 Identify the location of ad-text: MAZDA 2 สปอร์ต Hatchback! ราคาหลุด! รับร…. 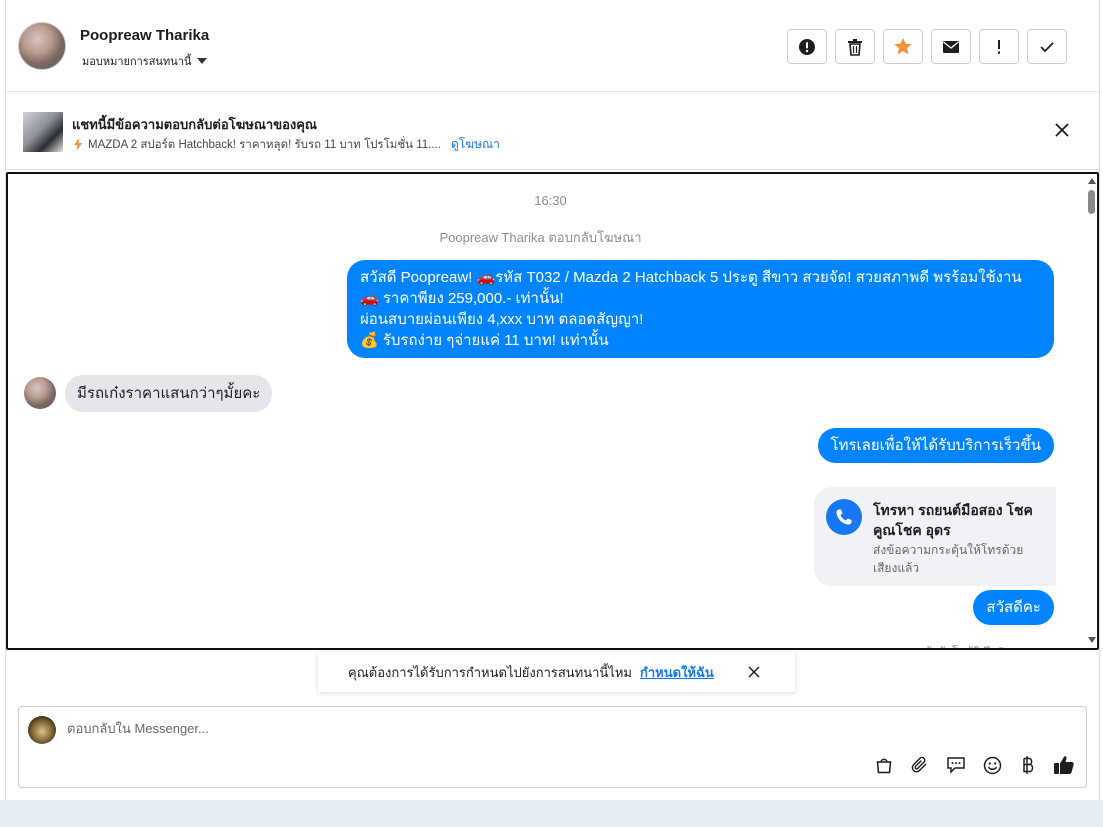
(264, 144).